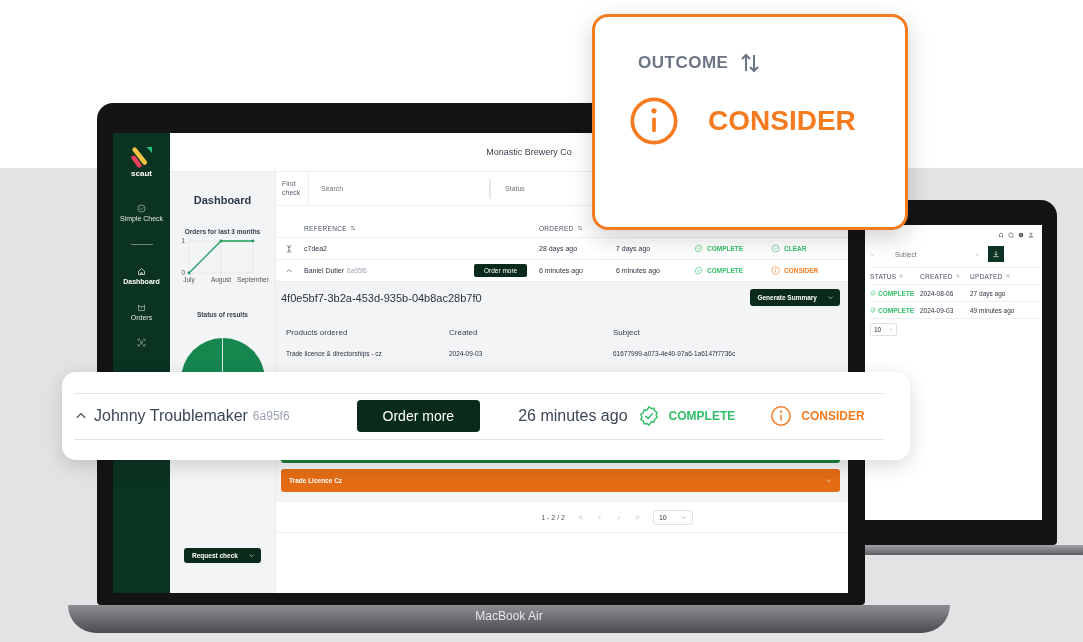  I want to click on basket-icon, so click(141, 307).